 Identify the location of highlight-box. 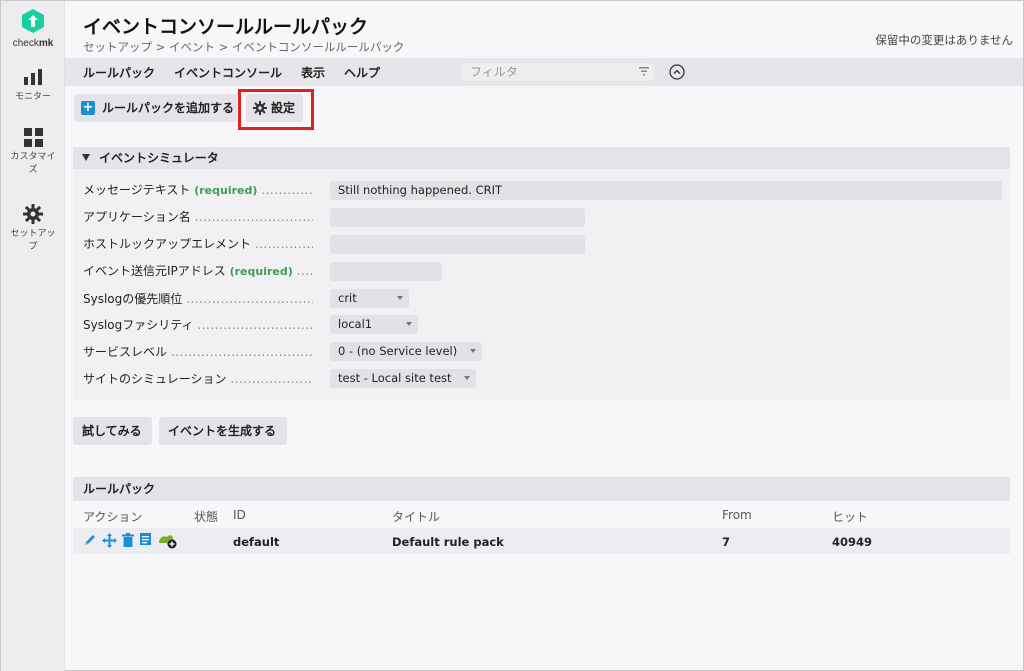
(276, 109).